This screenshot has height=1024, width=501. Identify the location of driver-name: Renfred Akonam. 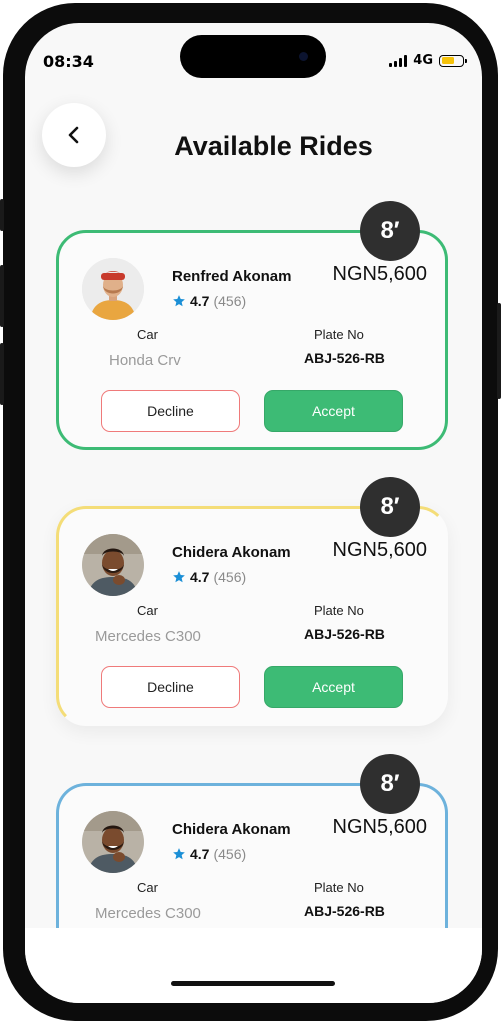
(232, 276).